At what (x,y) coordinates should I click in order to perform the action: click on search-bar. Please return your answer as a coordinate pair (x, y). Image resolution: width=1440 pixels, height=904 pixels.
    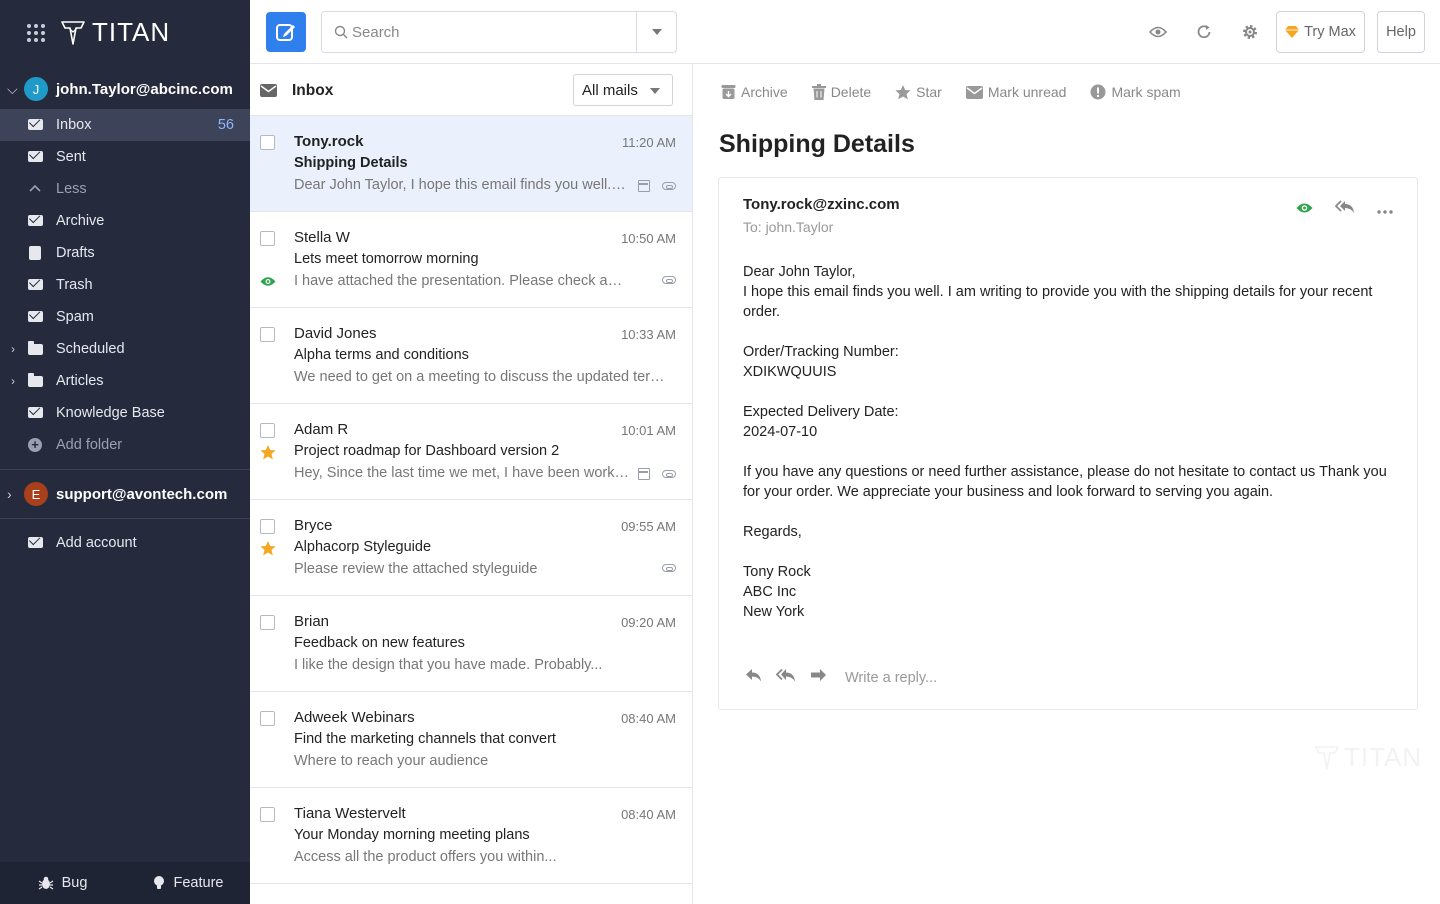
    Looking at the image, I should click on (499, 32).